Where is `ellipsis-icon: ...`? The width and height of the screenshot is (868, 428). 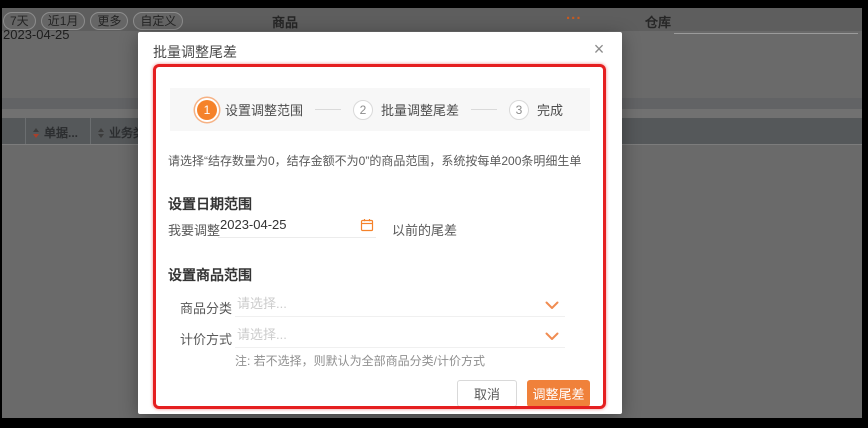
ellipsis-icon: ... is located at coordinates (574, 15).